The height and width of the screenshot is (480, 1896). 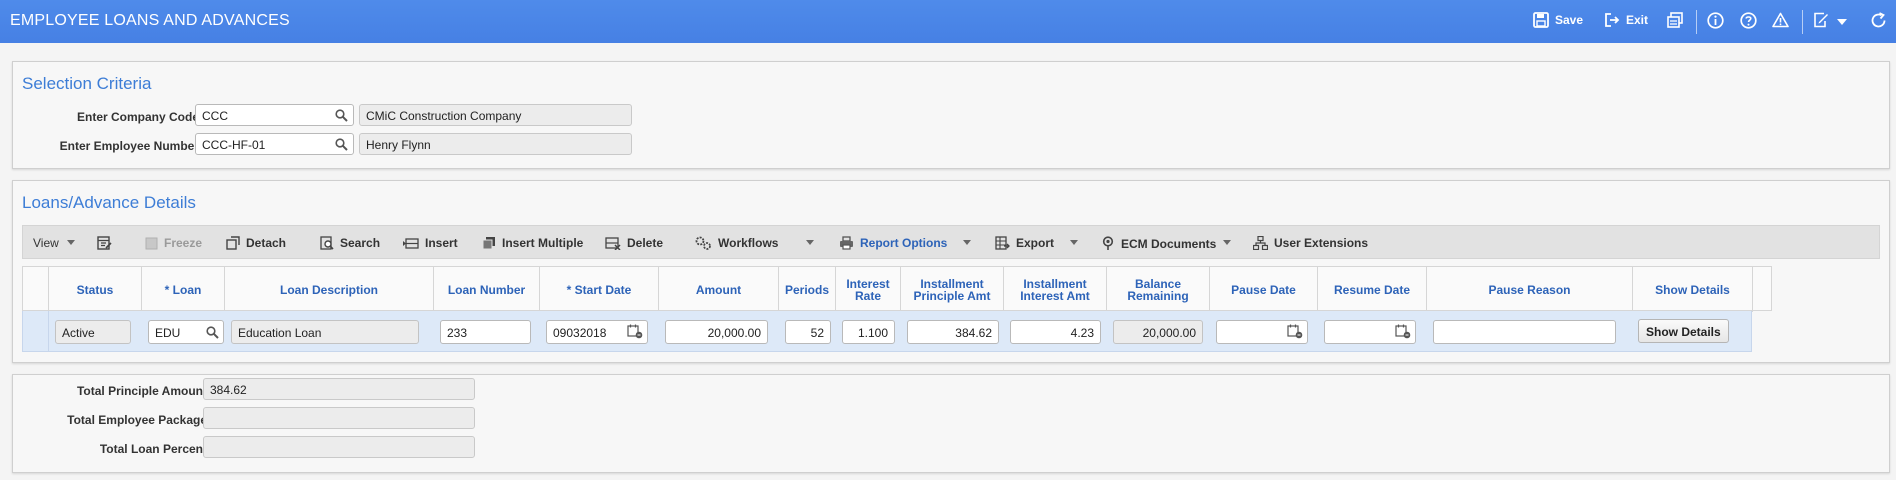 I want to click on hierarchy-icon, so click(x=1260, y=243).